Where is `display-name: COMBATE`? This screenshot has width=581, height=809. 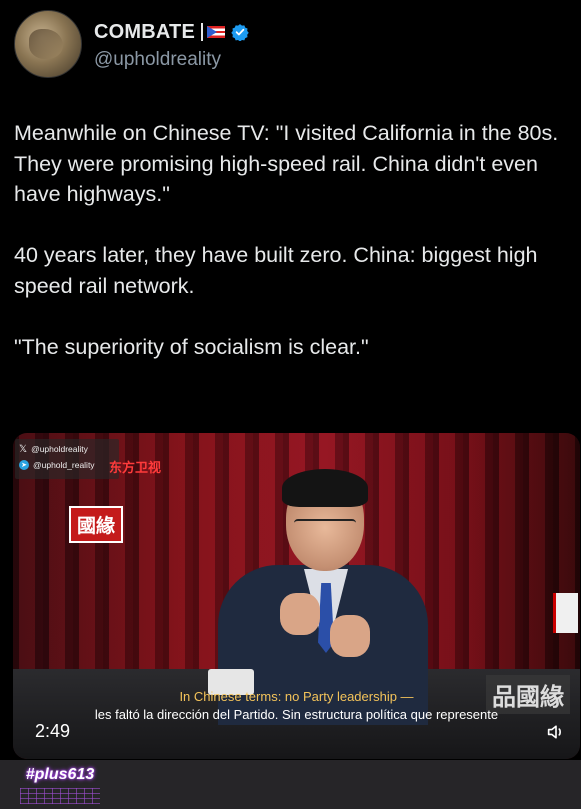 display-name: COMBATE is located at coordinates (144, 32).